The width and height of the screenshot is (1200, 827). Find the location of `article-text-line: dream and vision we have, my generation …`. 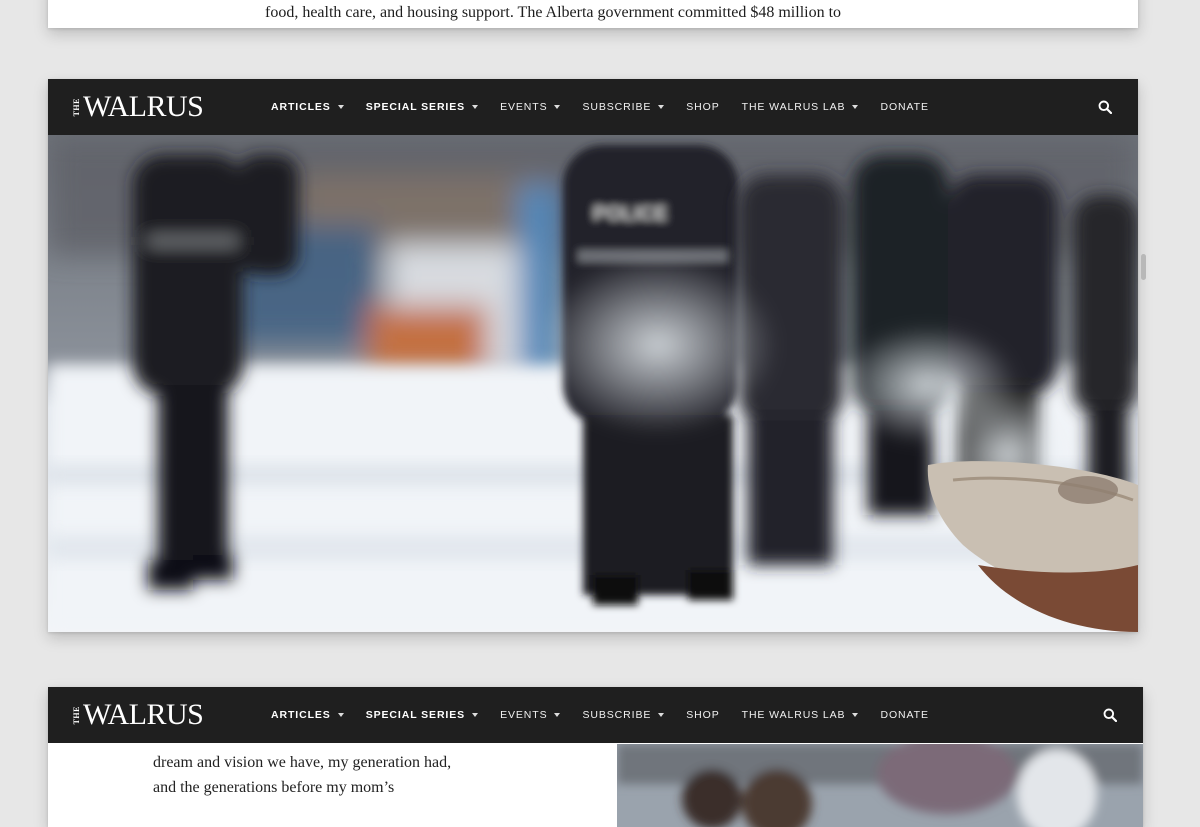

article-text-line: dream and vision we have, my generation … is located at coordinates (302, 762).